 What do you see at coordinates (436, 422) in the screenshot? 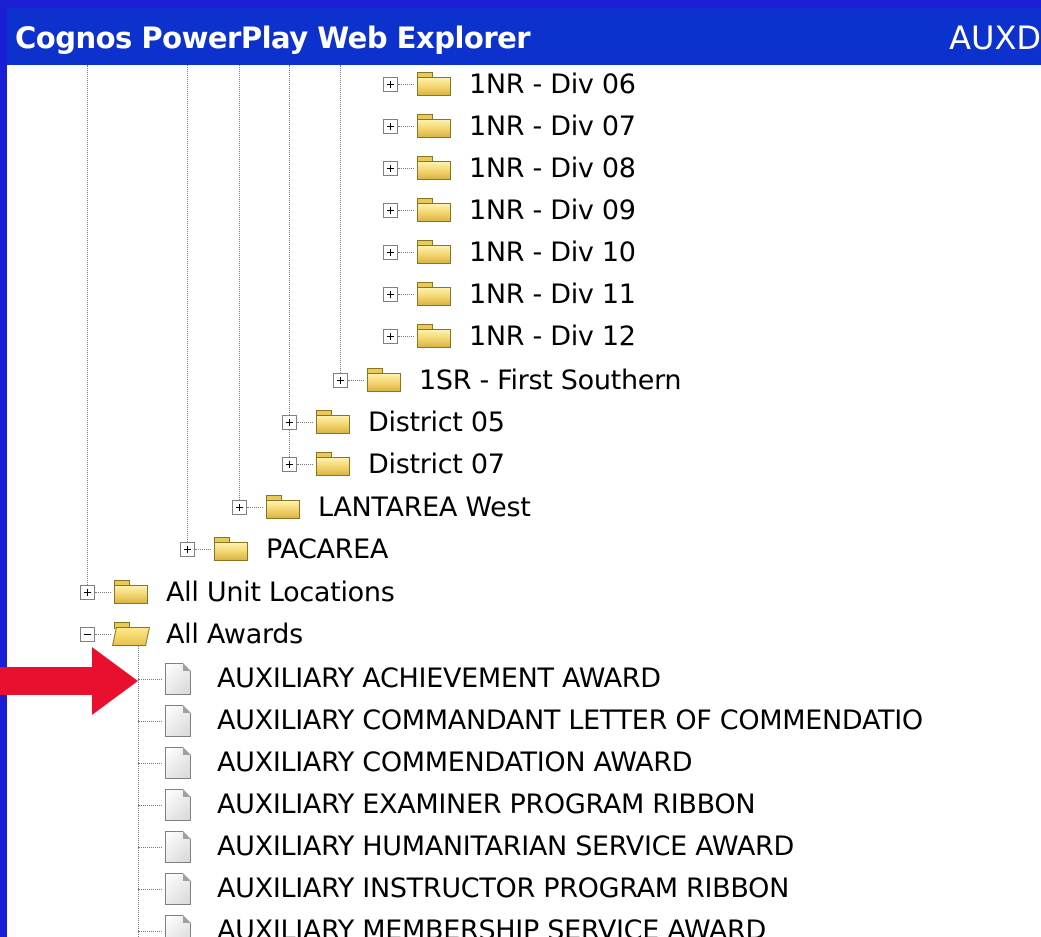
I see `tree-node-label: District 05` at bounding box center [436, 422].